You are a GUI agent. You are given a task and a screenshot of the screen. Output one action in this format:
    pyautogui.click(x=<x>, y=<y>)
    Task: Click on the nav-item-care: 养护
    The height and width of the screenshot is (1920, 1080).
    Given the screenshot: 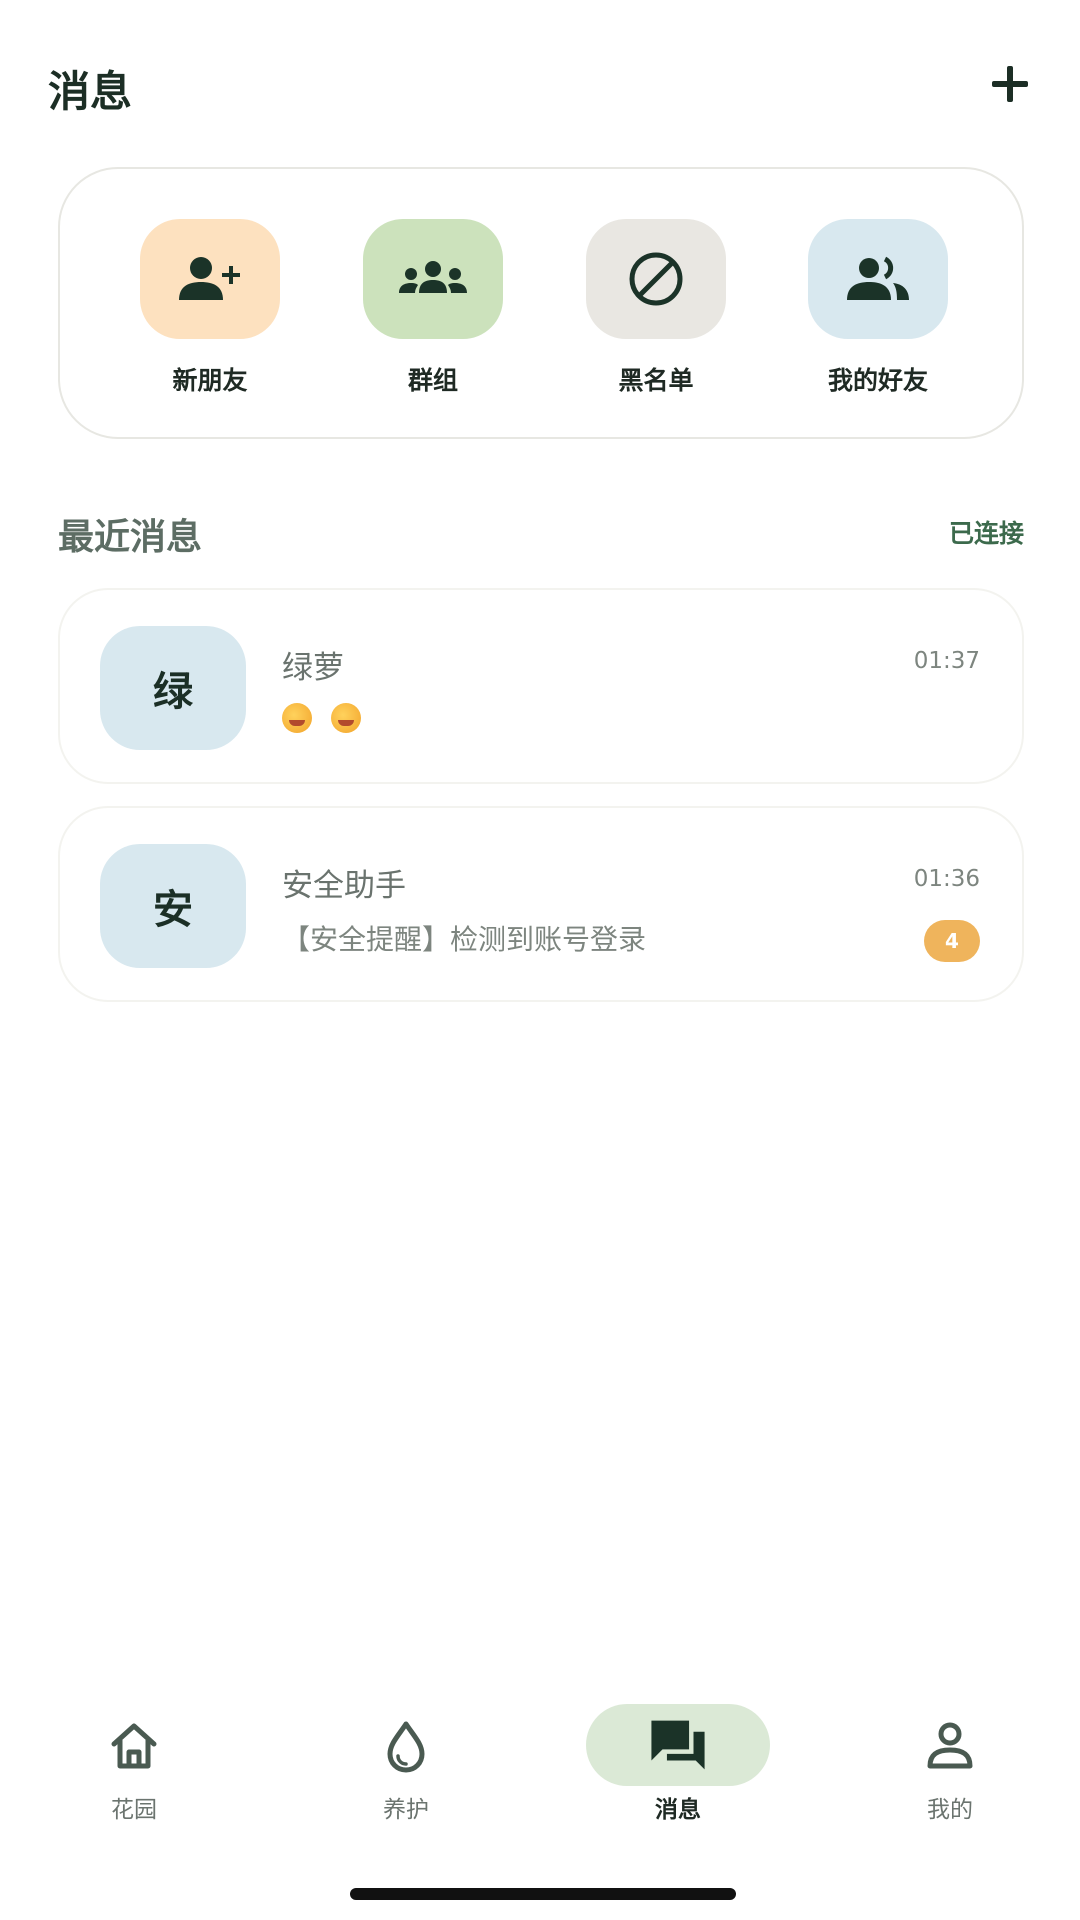 What is the action you would take?
    pyautogui.click(x=406, y=1756)
    